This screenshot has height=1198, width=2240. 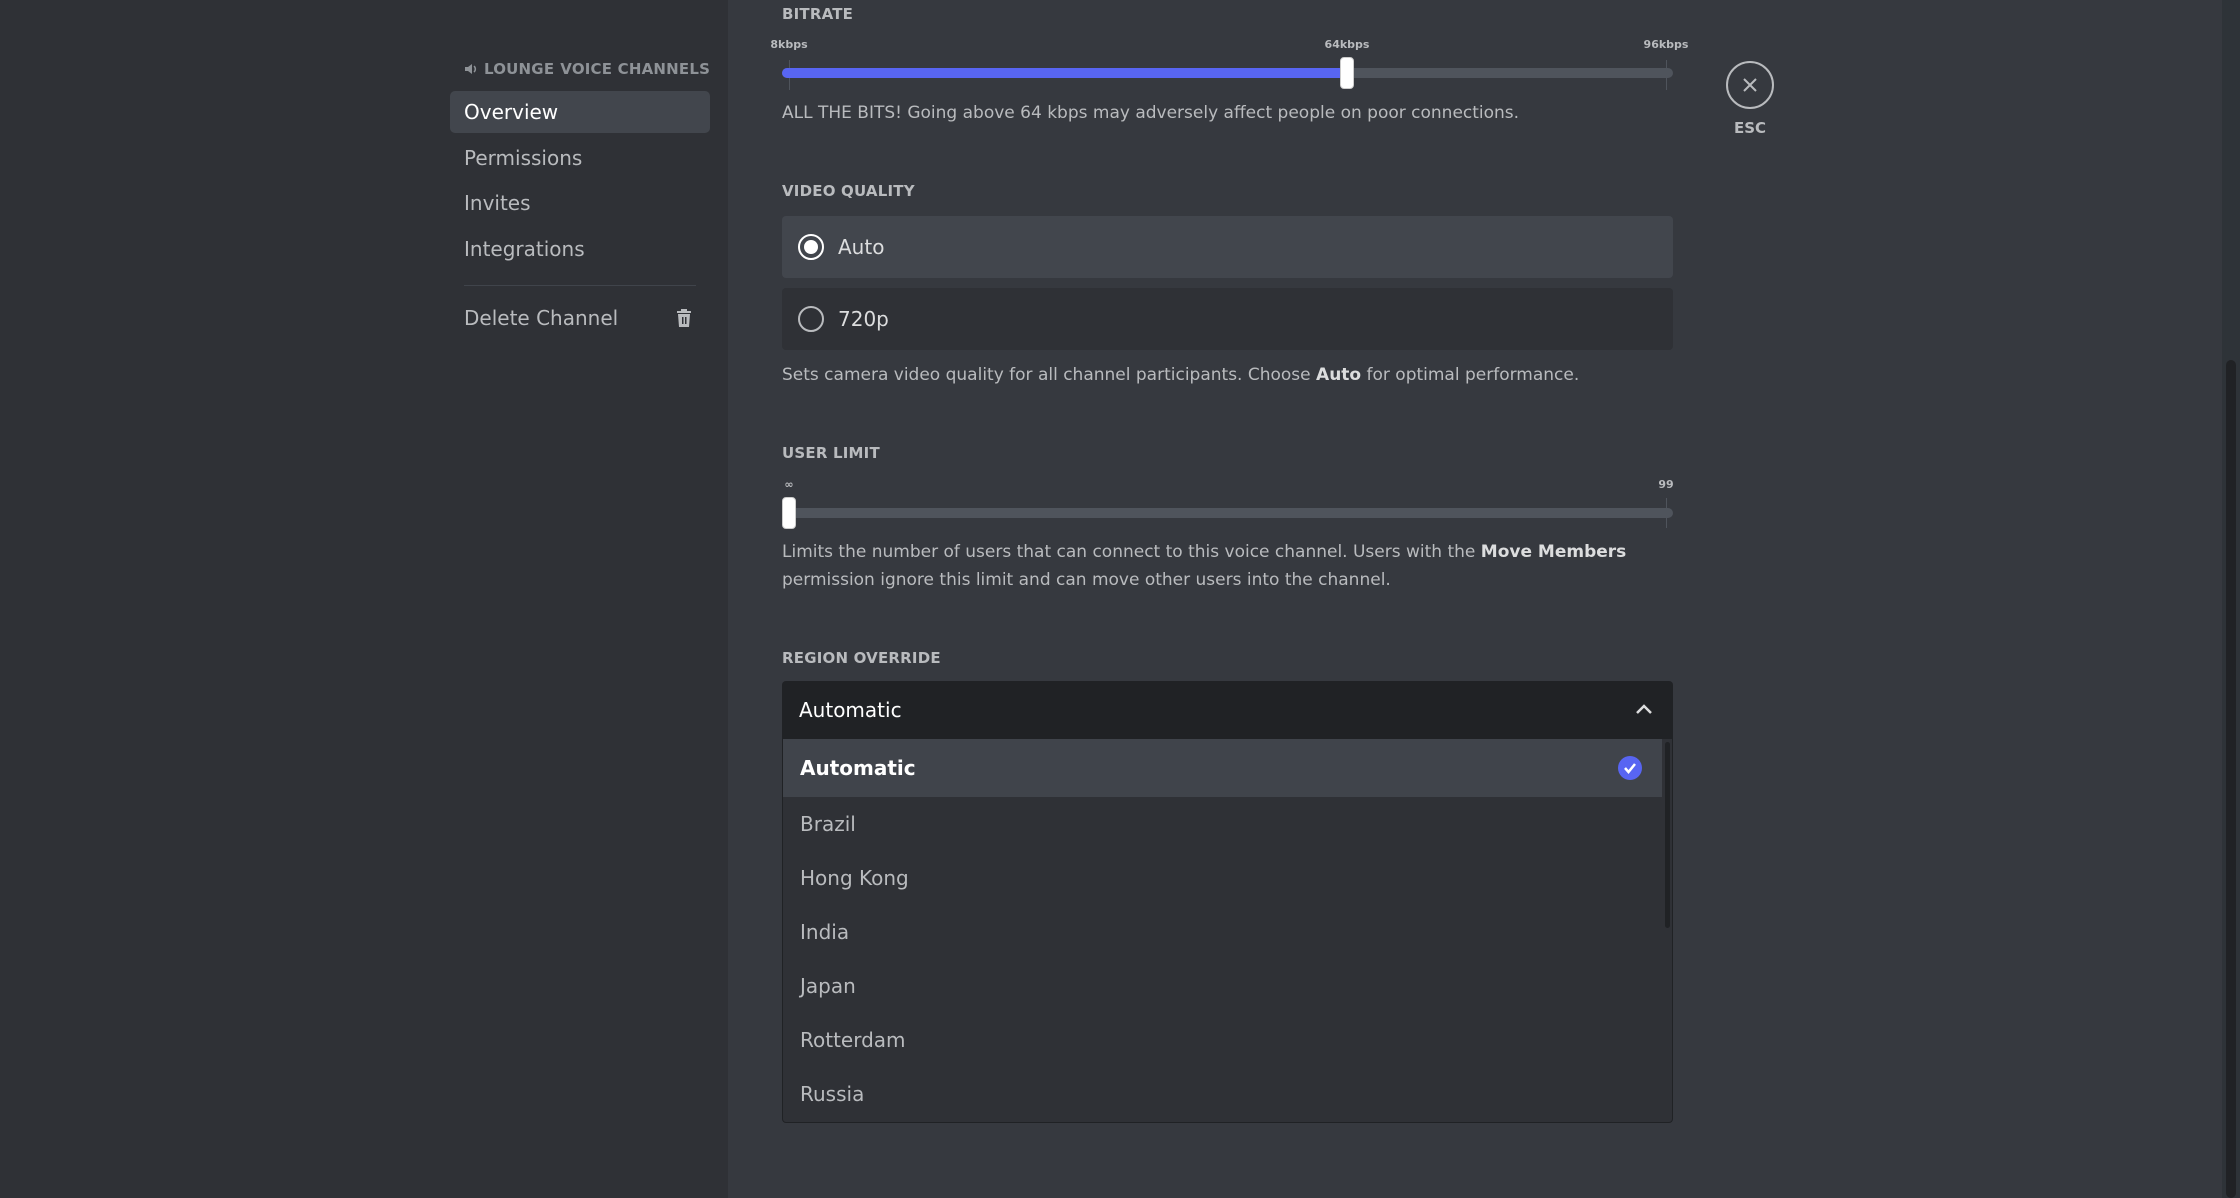 I want to click on sidebar-item-label: Overview, so click(x=511, y=112).